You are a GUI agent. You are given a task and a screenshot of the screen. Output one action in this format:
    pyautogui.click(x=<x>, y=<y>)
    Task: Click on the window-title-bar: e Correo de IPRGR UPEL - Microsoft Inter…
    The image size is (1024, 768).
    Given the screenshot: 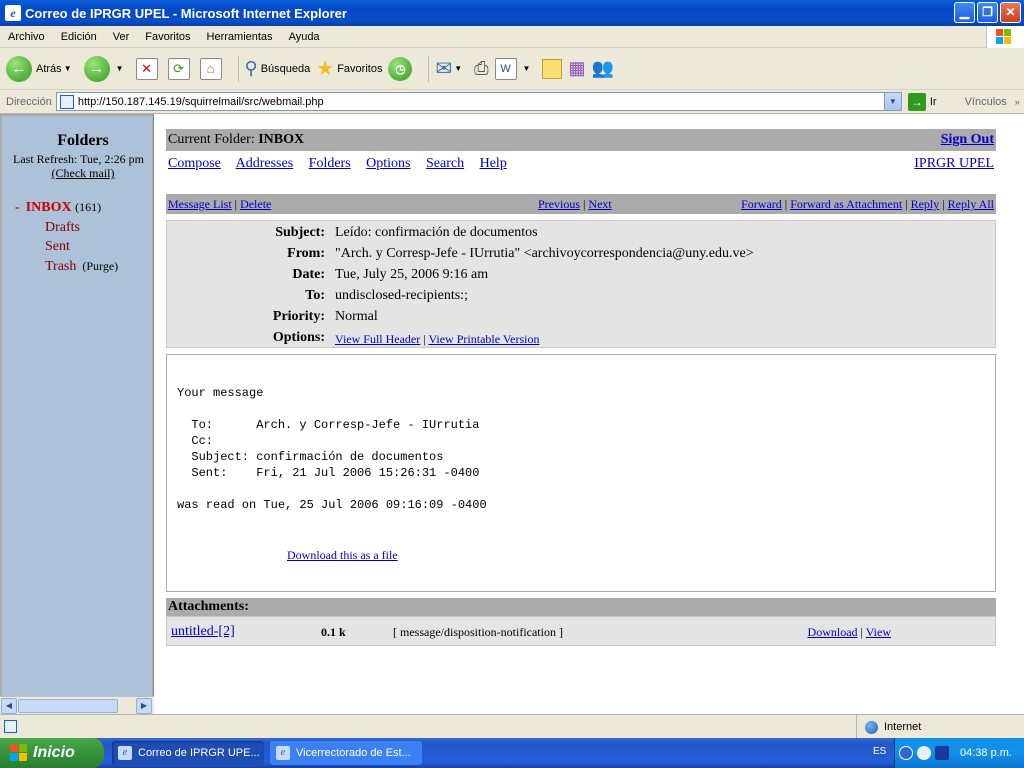 What is the action you would take?
    pyautogui.click(x=512, y=13)
    